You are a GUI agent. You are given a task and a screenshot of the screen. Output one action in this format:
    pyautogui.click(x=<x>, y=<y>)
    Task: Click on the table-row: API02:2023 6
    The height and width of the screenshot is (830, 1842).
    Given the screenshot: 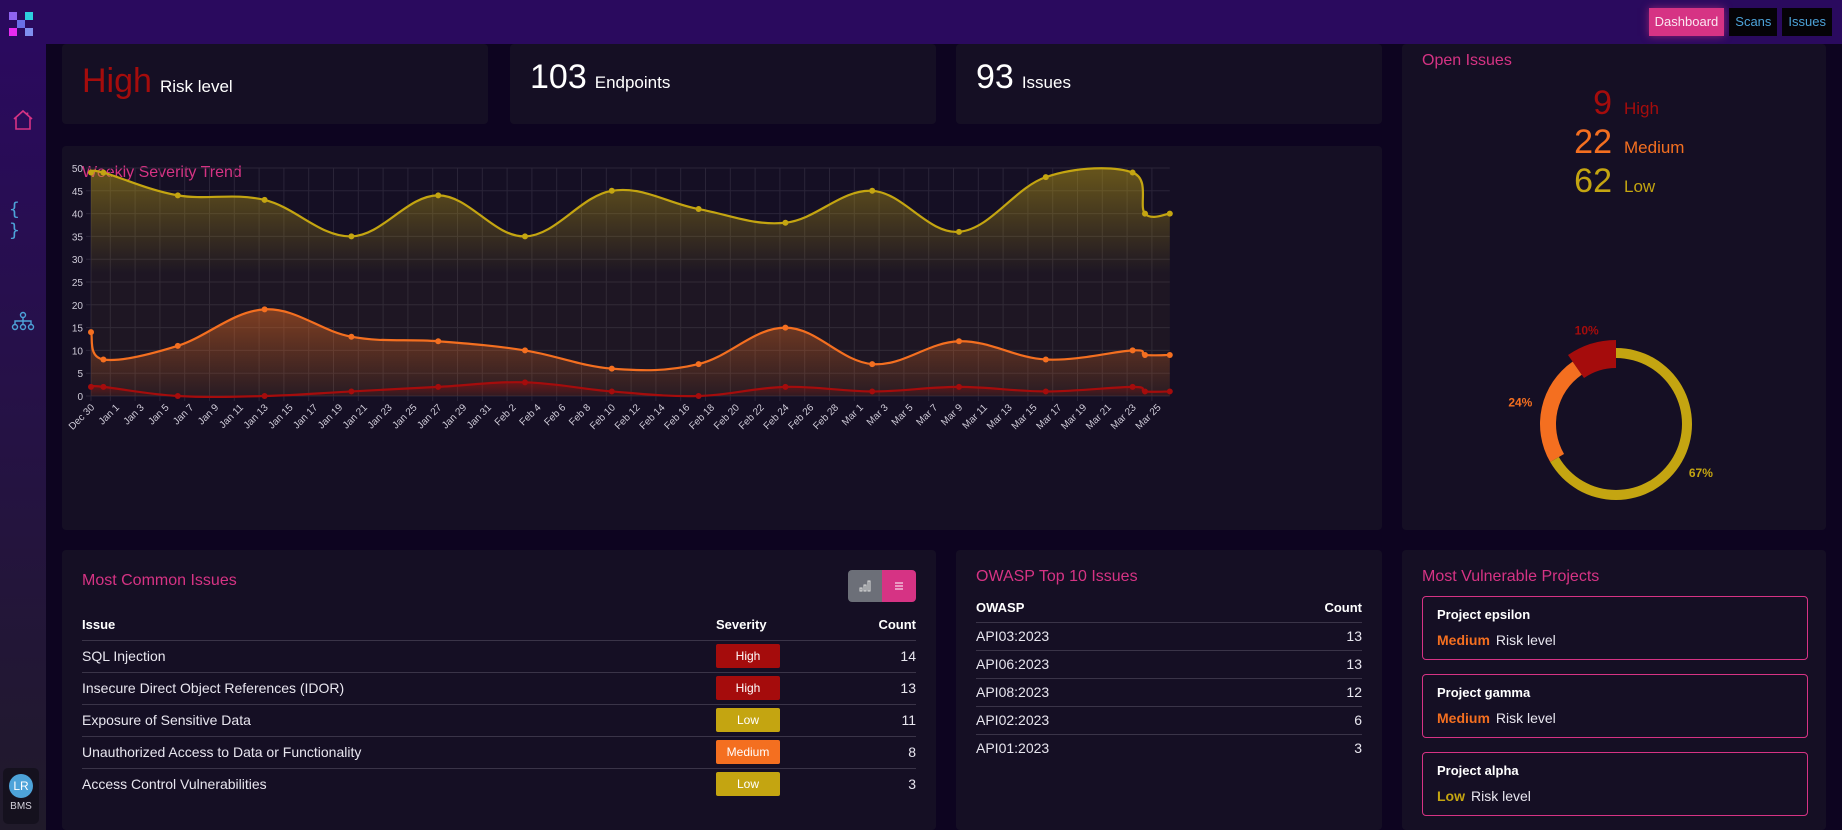 What is the action you would take?
    pyautogui.click(x=1169, y=720)
    